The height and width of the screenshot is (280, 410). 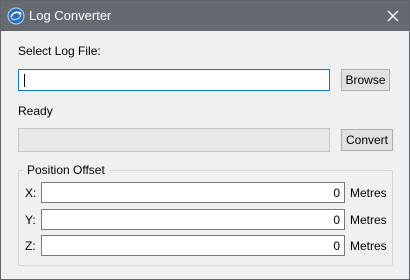 I want to click on z-offset-input: 0, so click(x=193, y=245).